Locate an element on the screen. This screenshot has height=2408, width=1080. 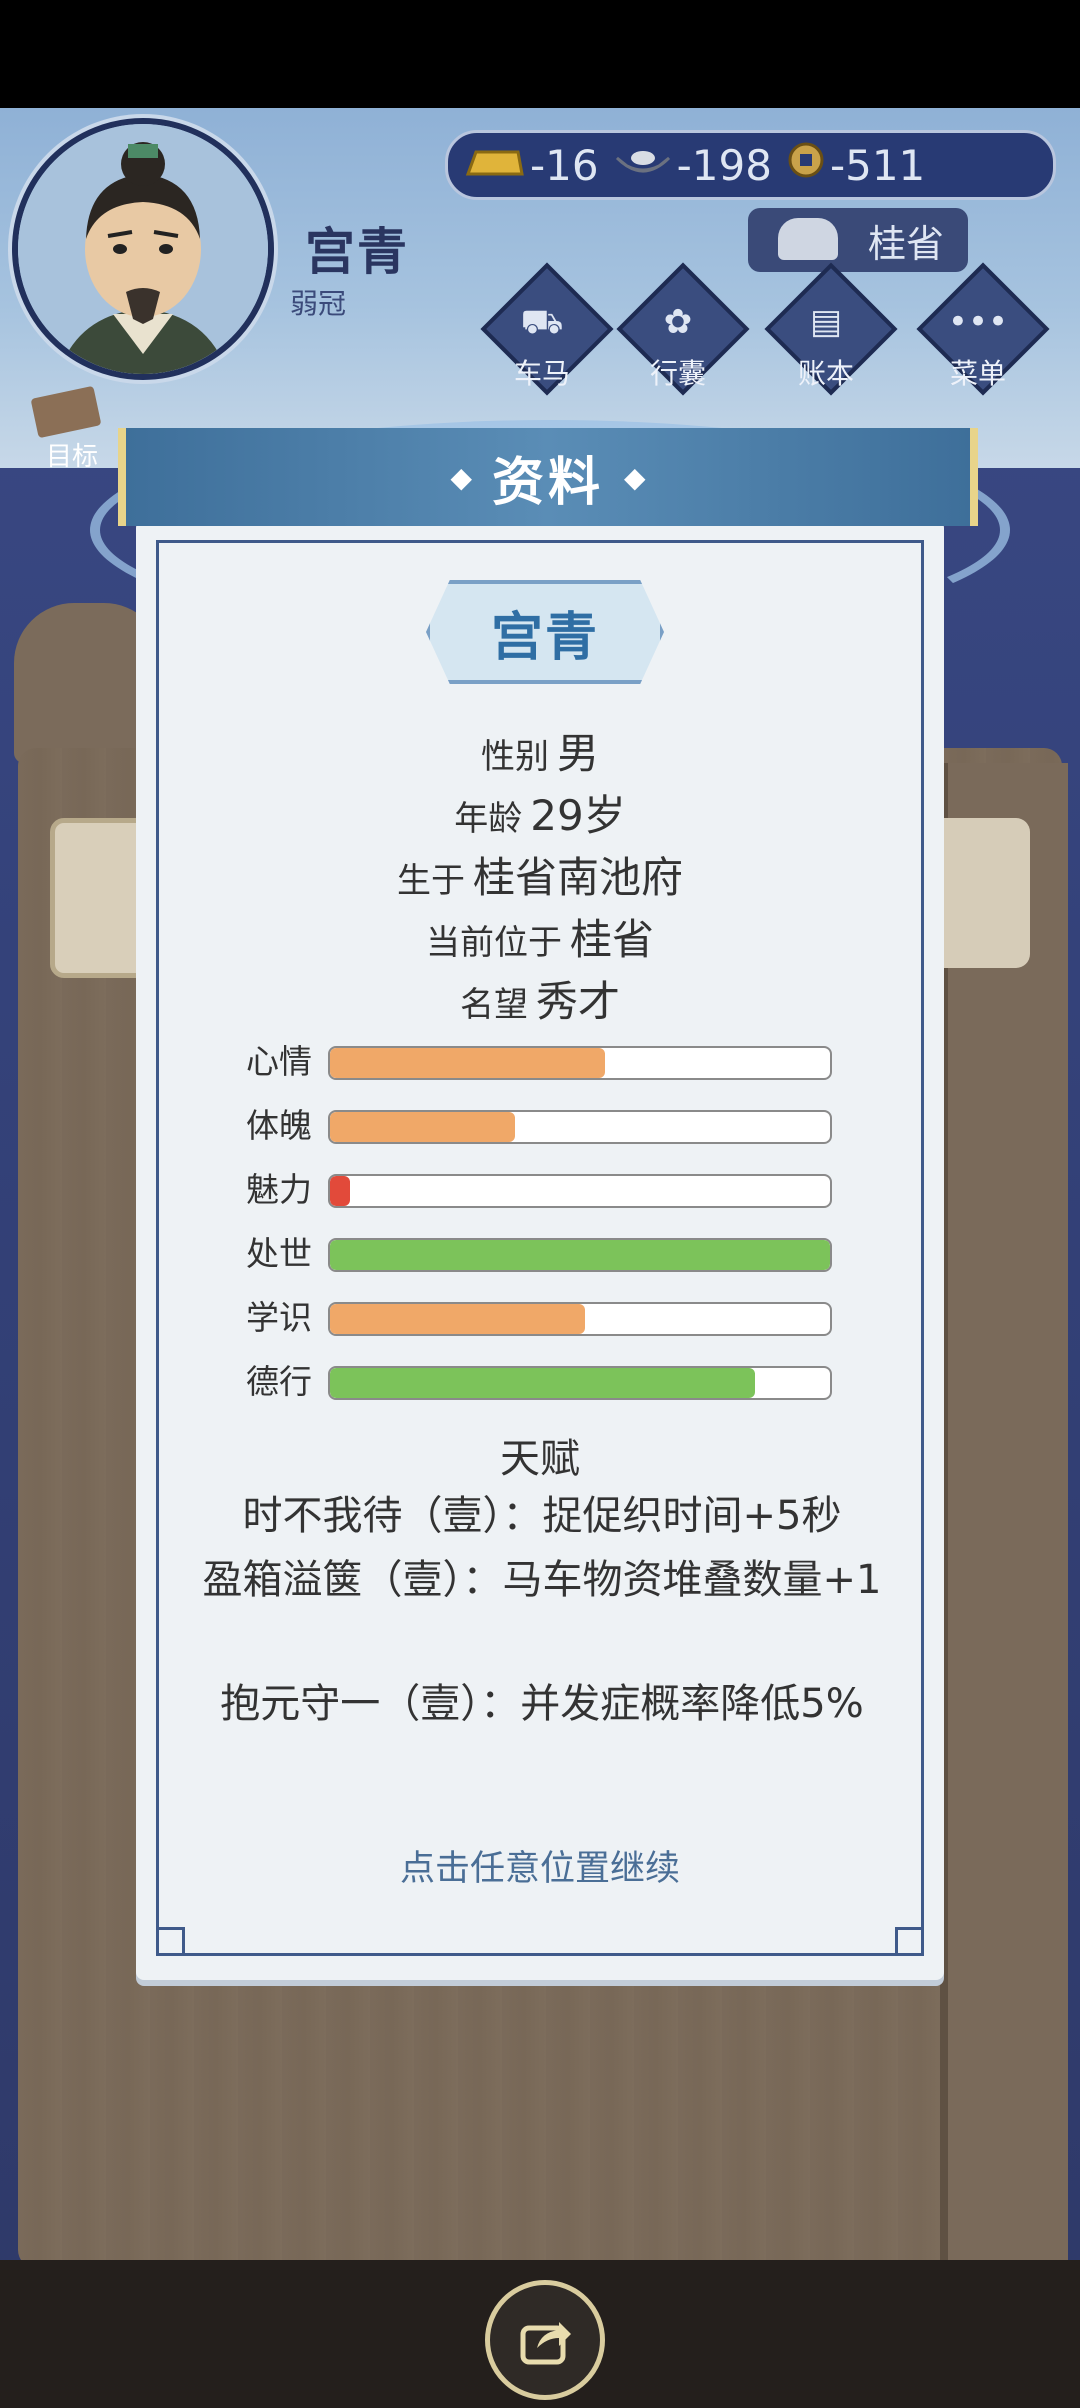
name-plate: 宫青 is located at coordinates (545, 632).